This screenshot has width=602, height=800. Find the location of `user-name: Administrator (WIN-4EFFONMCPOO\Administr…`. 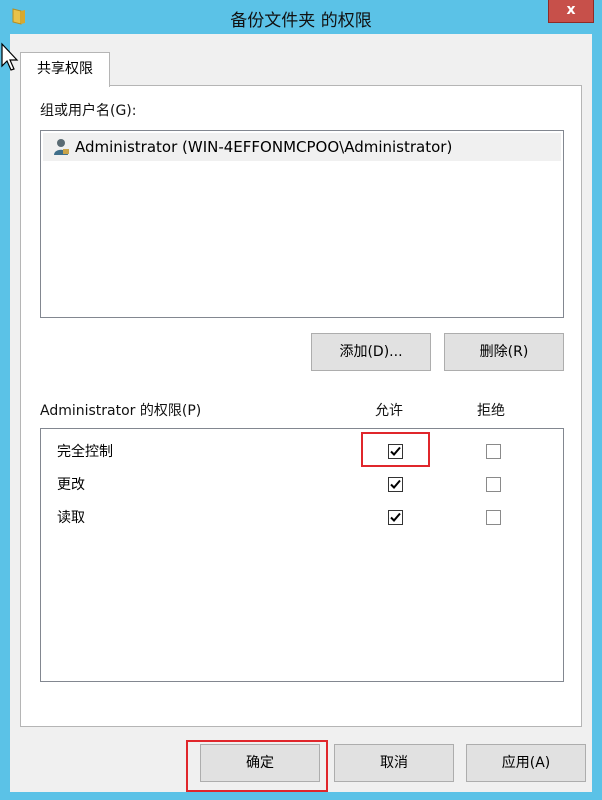

user-name: Administrator (WIN-4EFFONMCPOO\Administr… is located at coordinates (264, 147).